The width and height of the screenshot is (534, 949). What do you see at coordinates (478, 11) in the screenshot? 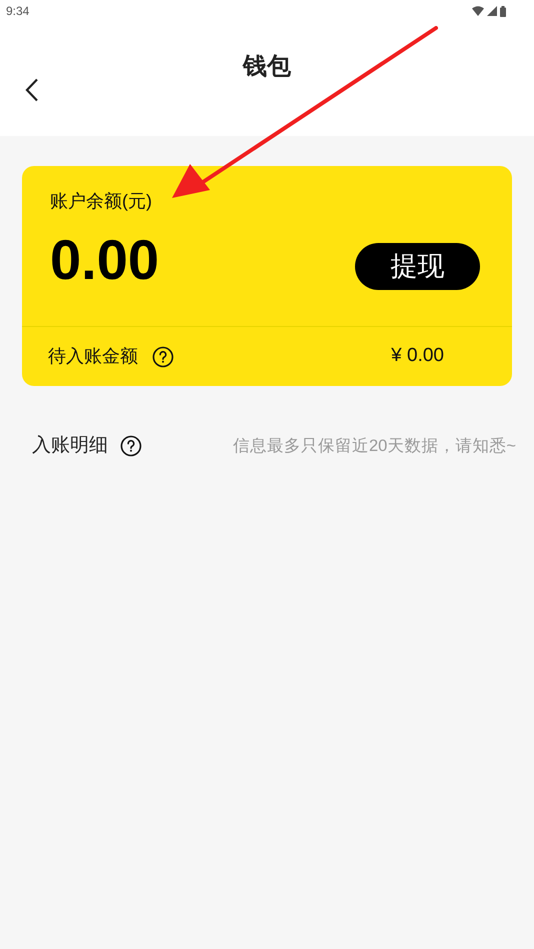
I see `wifi-icon` at bounding box center [478, 11].